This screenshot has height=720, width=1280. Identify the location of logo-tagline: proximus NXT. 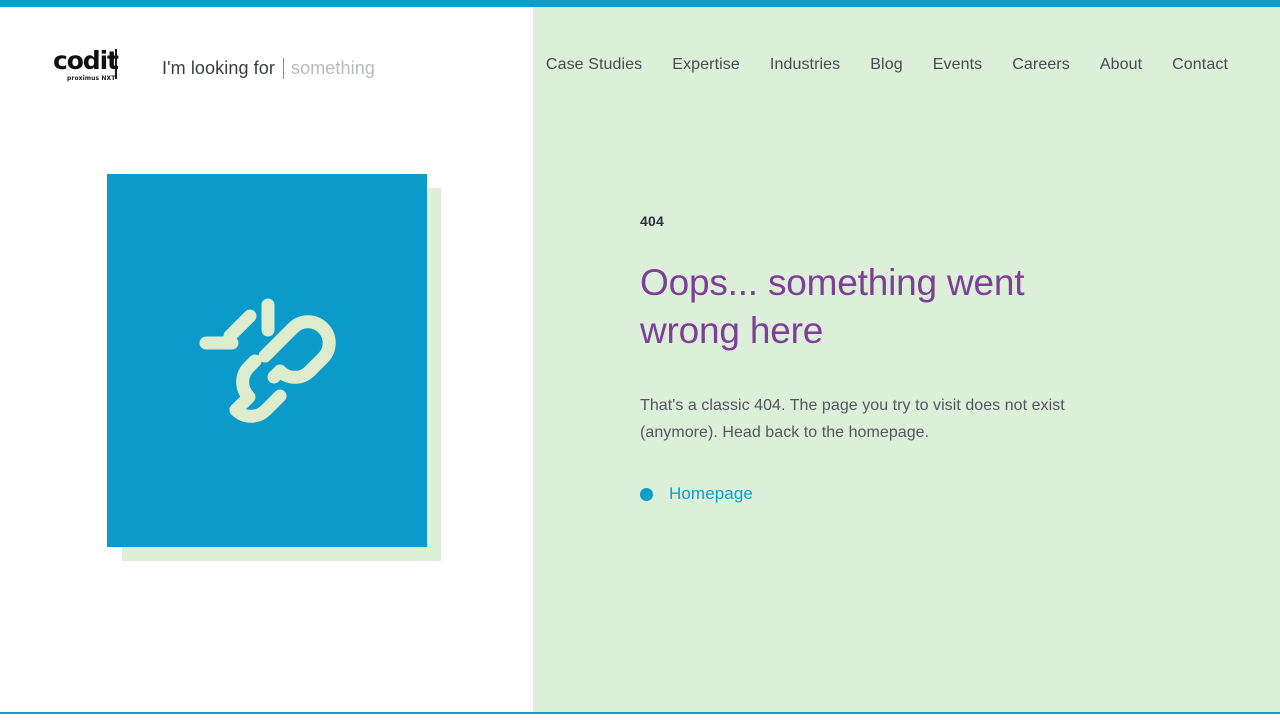
(91, 78).